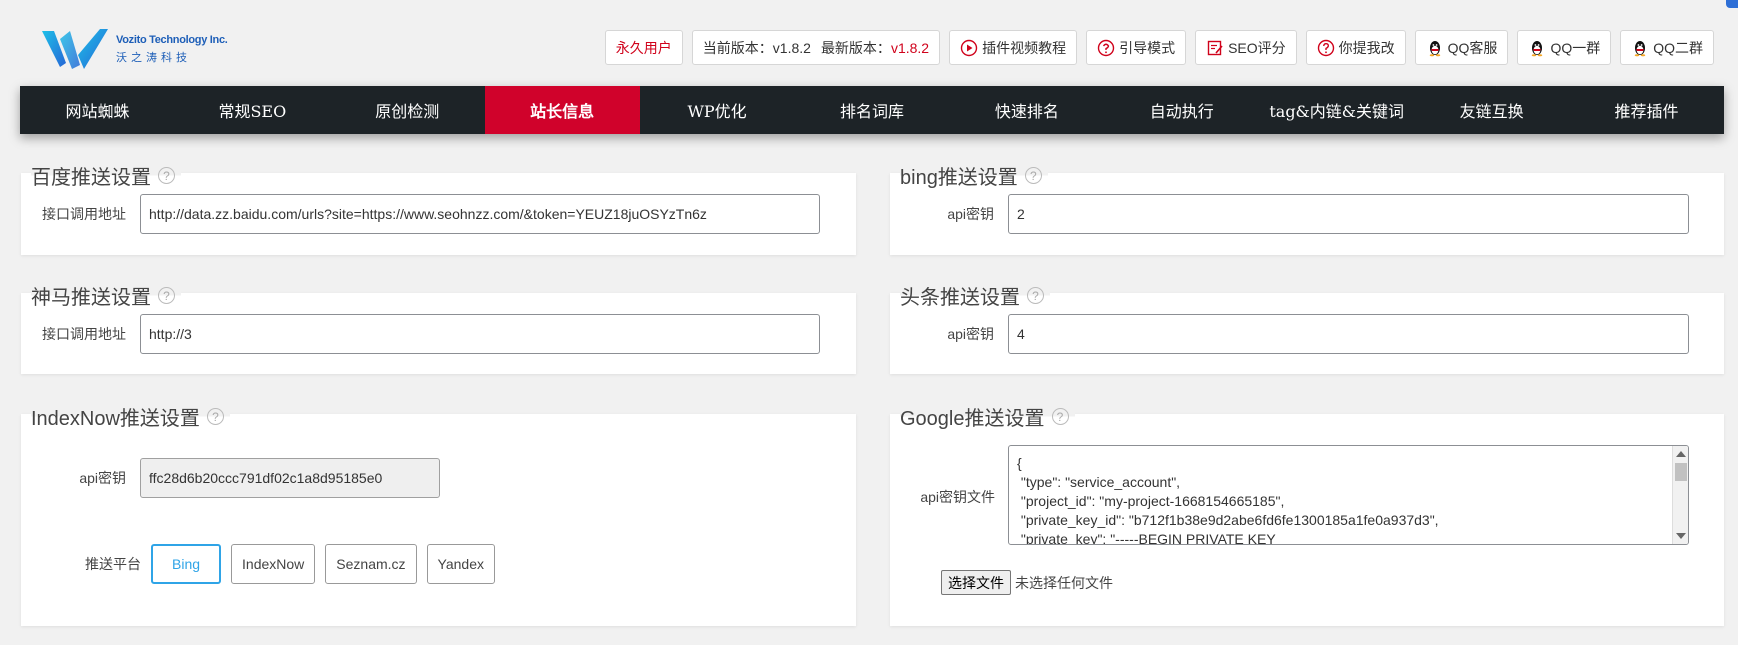 The width and height of the screenshot is (1738, 645). What do you see at coordinates (816, 47) in the screenshot?
I see `version-button: 当前版本：v1.8.2 最新版本： v1.8.2` at bounding box center [816, 47].